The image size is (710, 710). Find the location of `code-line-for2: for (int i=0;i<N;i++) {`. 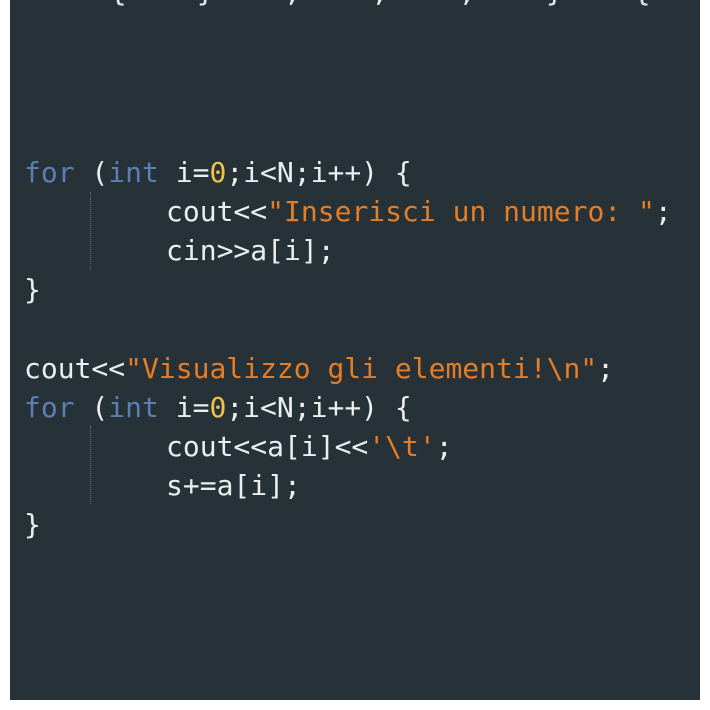

code-line-for2: for (int i=0;i<N;i++) { is located at coordinates (348, 407).